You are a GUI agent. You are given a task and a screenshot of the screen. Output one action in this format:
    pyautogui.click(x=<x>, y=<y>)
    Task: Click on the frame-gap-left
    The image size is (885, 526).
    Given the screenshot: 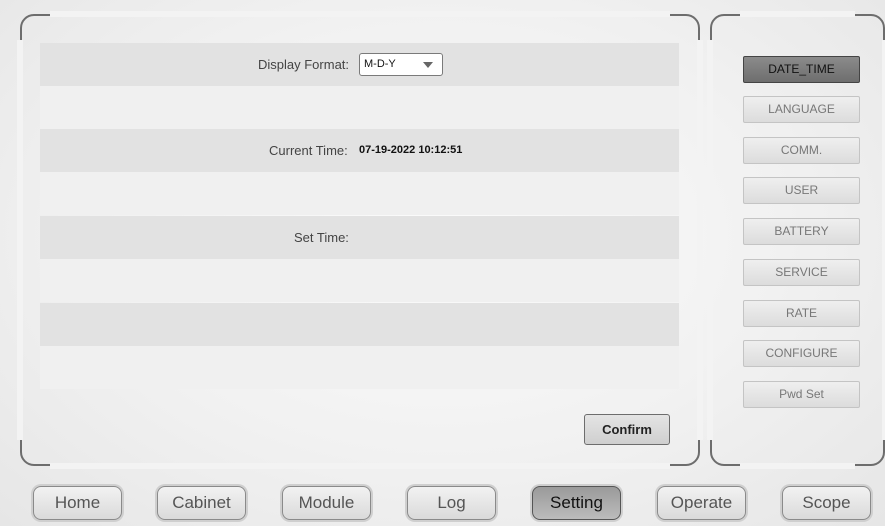 What is the action you would take?
    pyautogui.click(x=20, y=240)
    